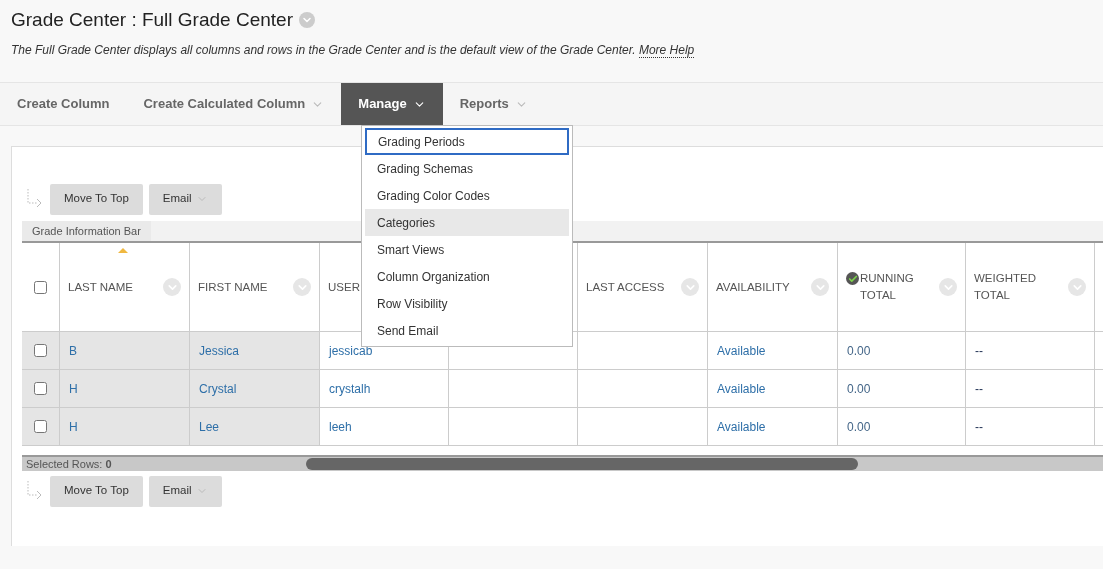 The image size is (1103, 569). I want to click on sort-ascending-icon, so click(123, 250).